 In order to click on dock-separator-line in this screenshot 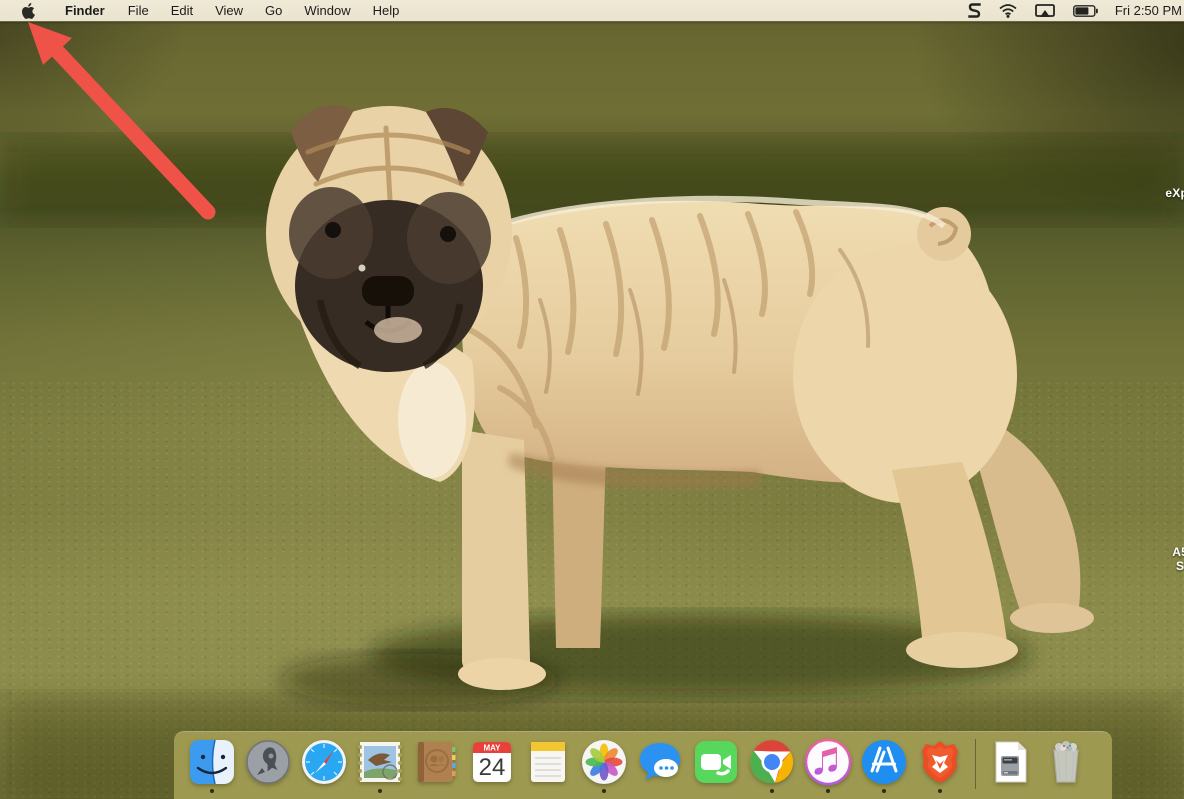, I will do `click(975, 764)`.